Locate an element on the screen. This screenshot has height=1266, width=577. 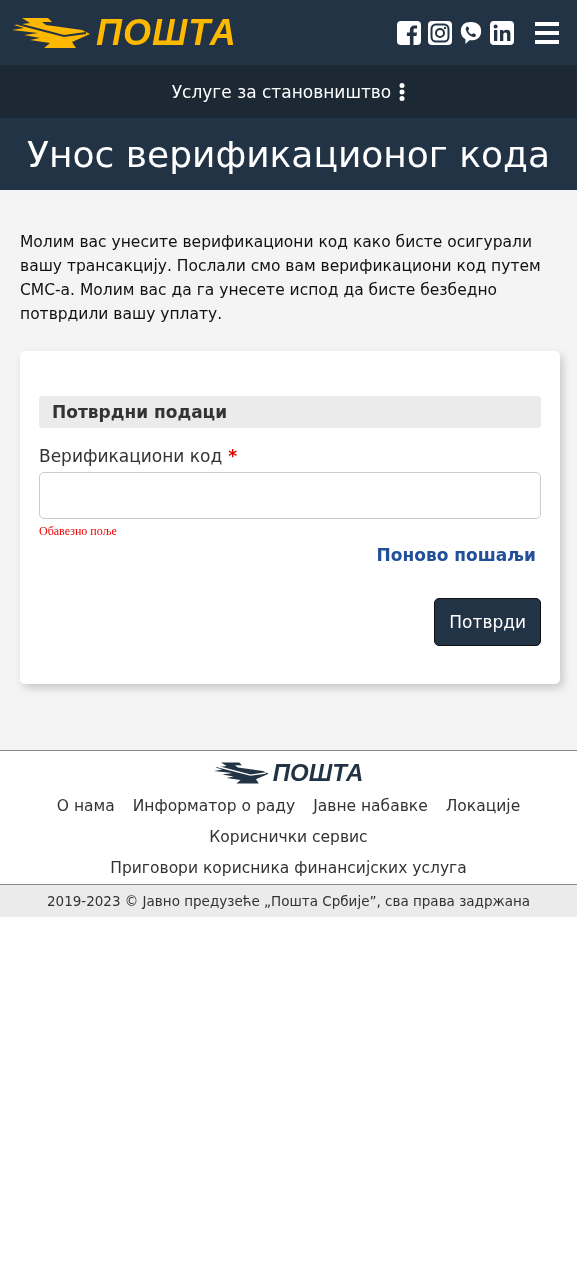
more-vertical-icon is located at coordinates (402, 91).